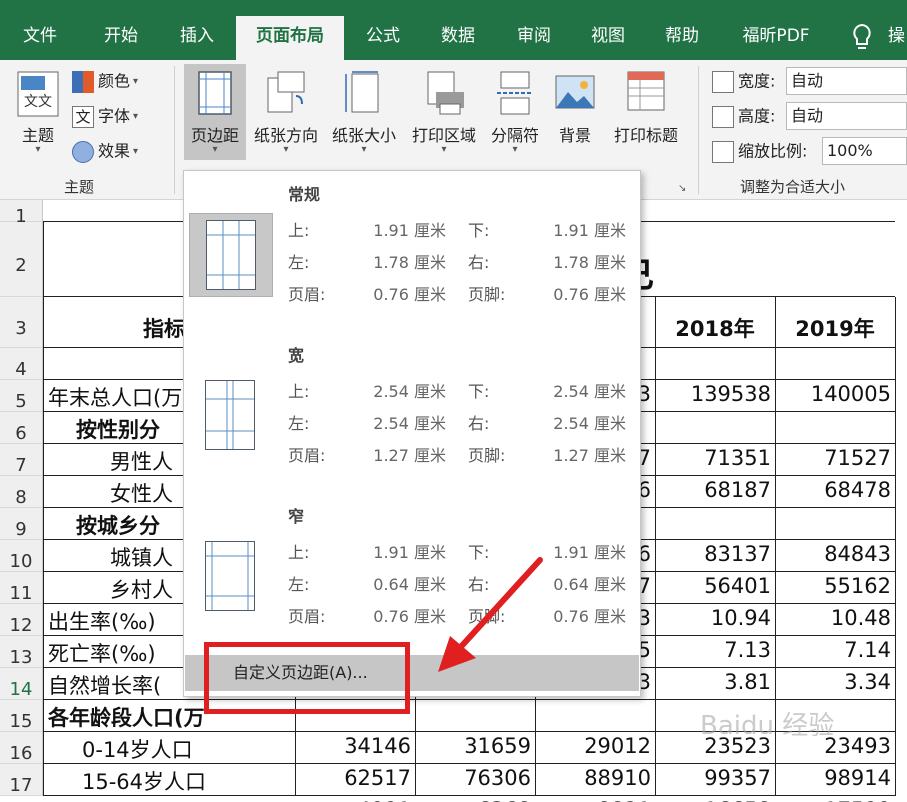 The width and height of the screenshot is (907, 802). Describe the element at coordinates (776, 38) in the screenshot. I see `tab-foxit-pdf: 福昕PDF` at that location.